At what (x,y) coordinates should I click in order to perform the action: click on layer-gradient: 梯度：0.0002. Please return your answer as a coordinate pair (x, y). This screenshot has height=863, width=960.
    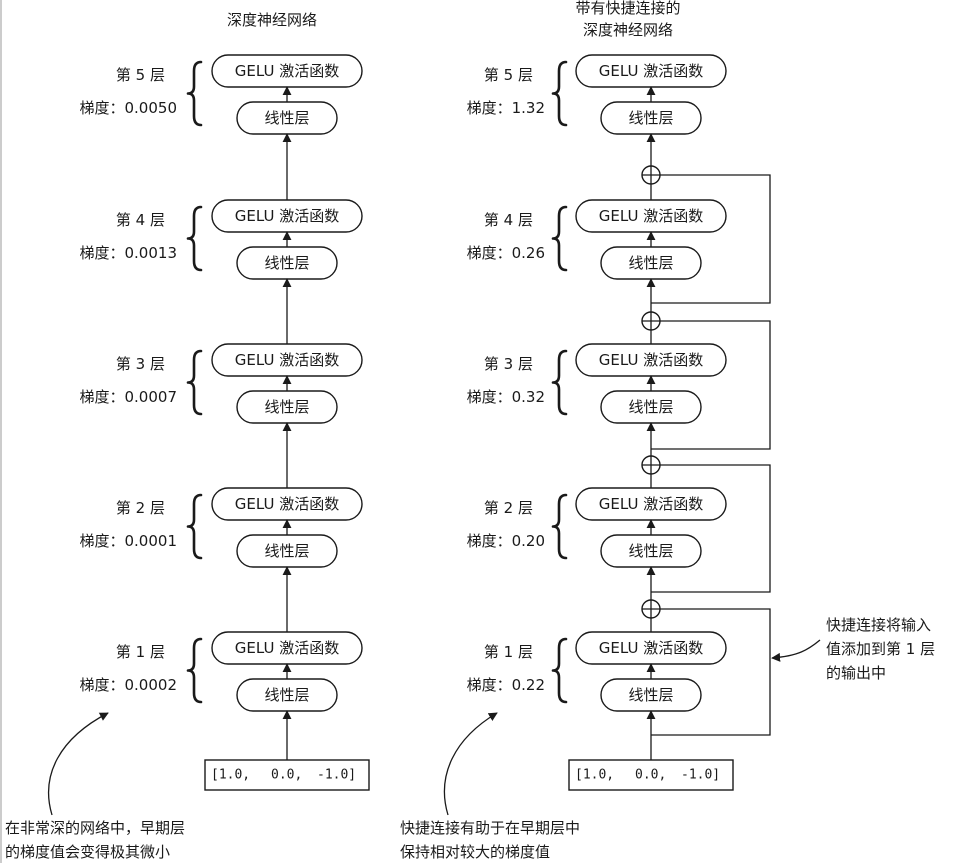
    Looking at the image, I should click on (129, 685).